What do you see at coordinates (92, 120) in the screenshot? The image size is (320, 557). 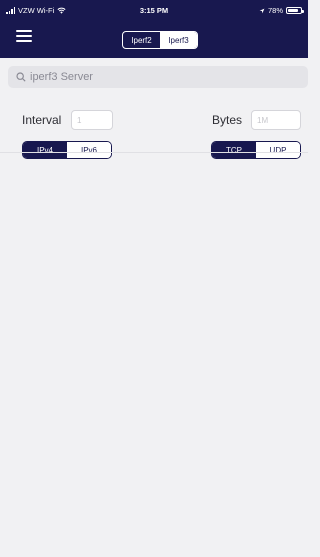 I see `interval-input: 1` at bounding box center [92, 120].